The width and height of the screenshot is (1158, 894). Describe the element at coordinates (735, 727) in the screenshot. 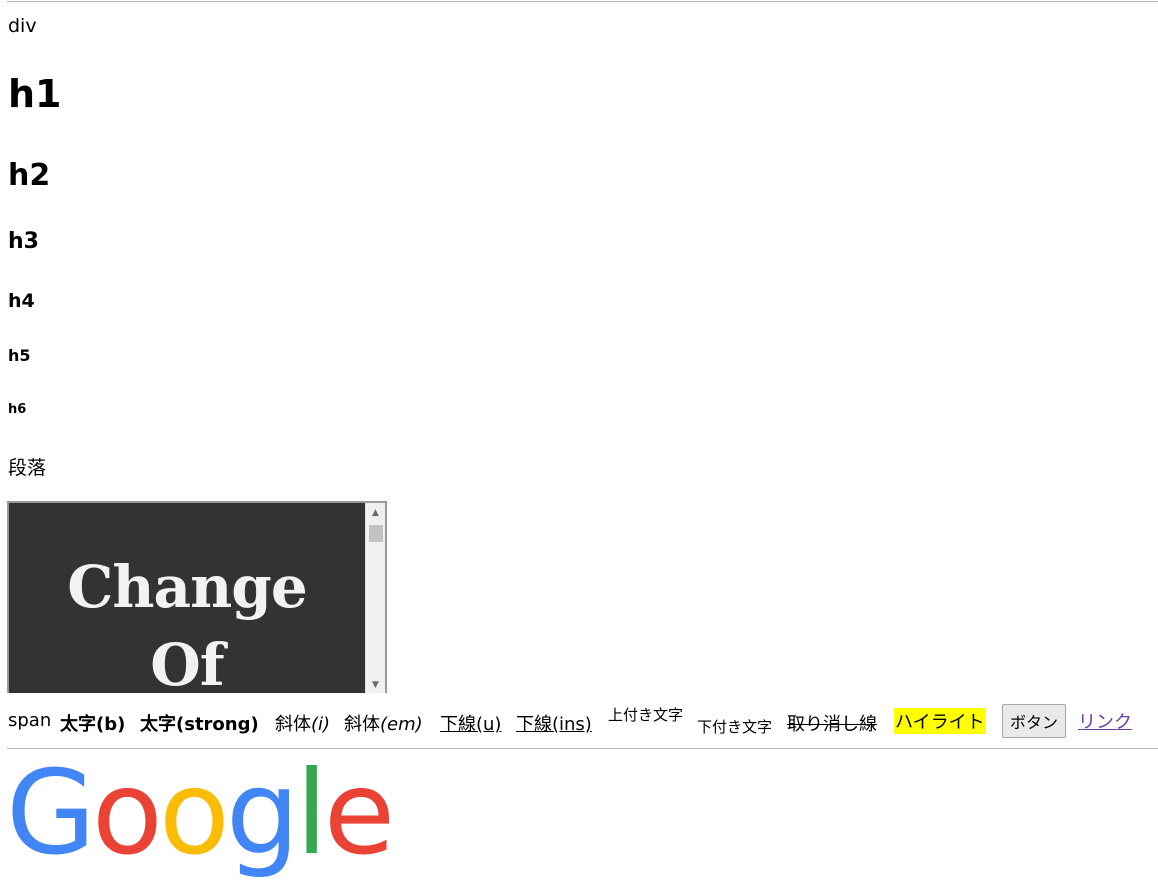

I see `subscript-text: 下付き文字` at that location.